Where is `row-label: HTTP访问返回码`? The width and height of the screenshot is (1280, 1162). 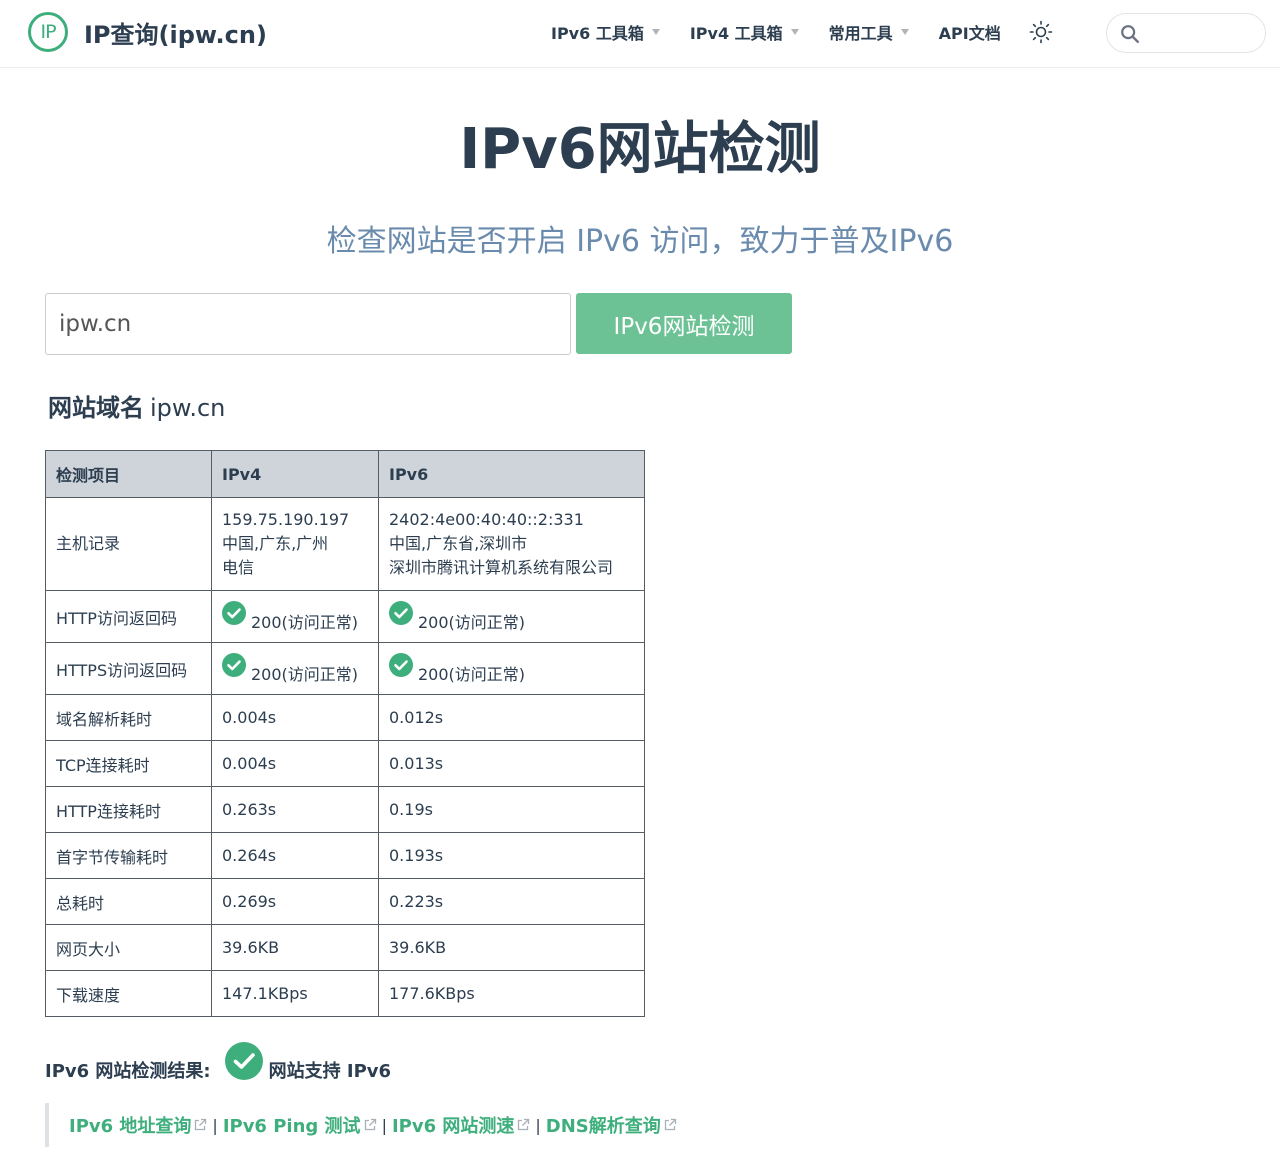
row-label: HTTP访问返回码 is located at coordinates (128, 616).